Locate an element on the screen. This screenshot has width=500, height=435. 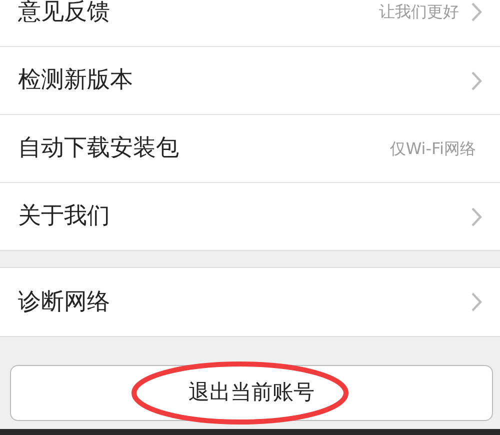
logout-button: 退出当前账号 is located at coordinates (251, 393).